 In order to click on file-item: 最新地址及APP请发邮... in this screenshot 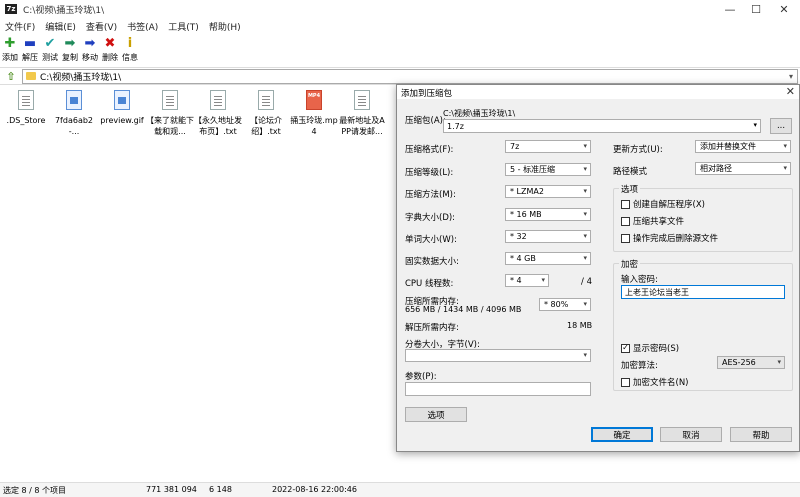, I will do `click(362, 112)`.